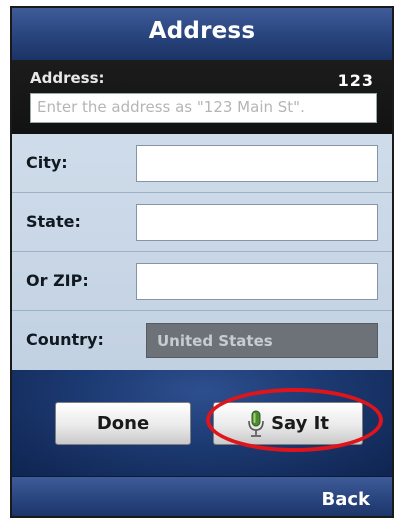  I want to click on city-label: City:, so click(47, 162).